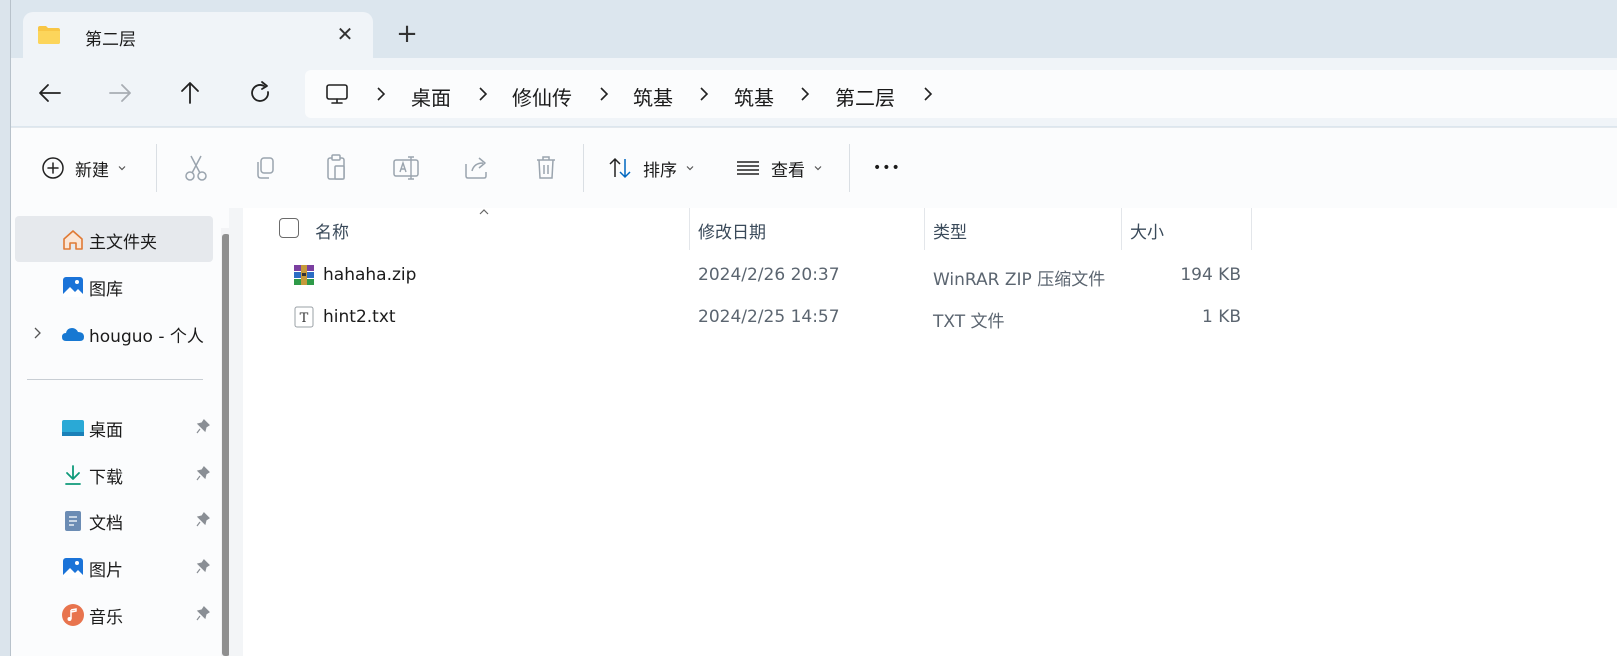  Describe the element at coordinates (73, 568) in the screenshot. I see `pictures-icon` at that location.